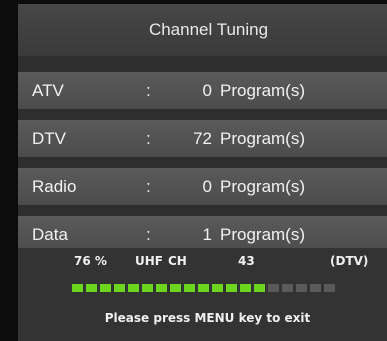 This screenshot has width=387, height=341. I want to click on row-atv: ATV : 0 Program(s), so click(202, 90).